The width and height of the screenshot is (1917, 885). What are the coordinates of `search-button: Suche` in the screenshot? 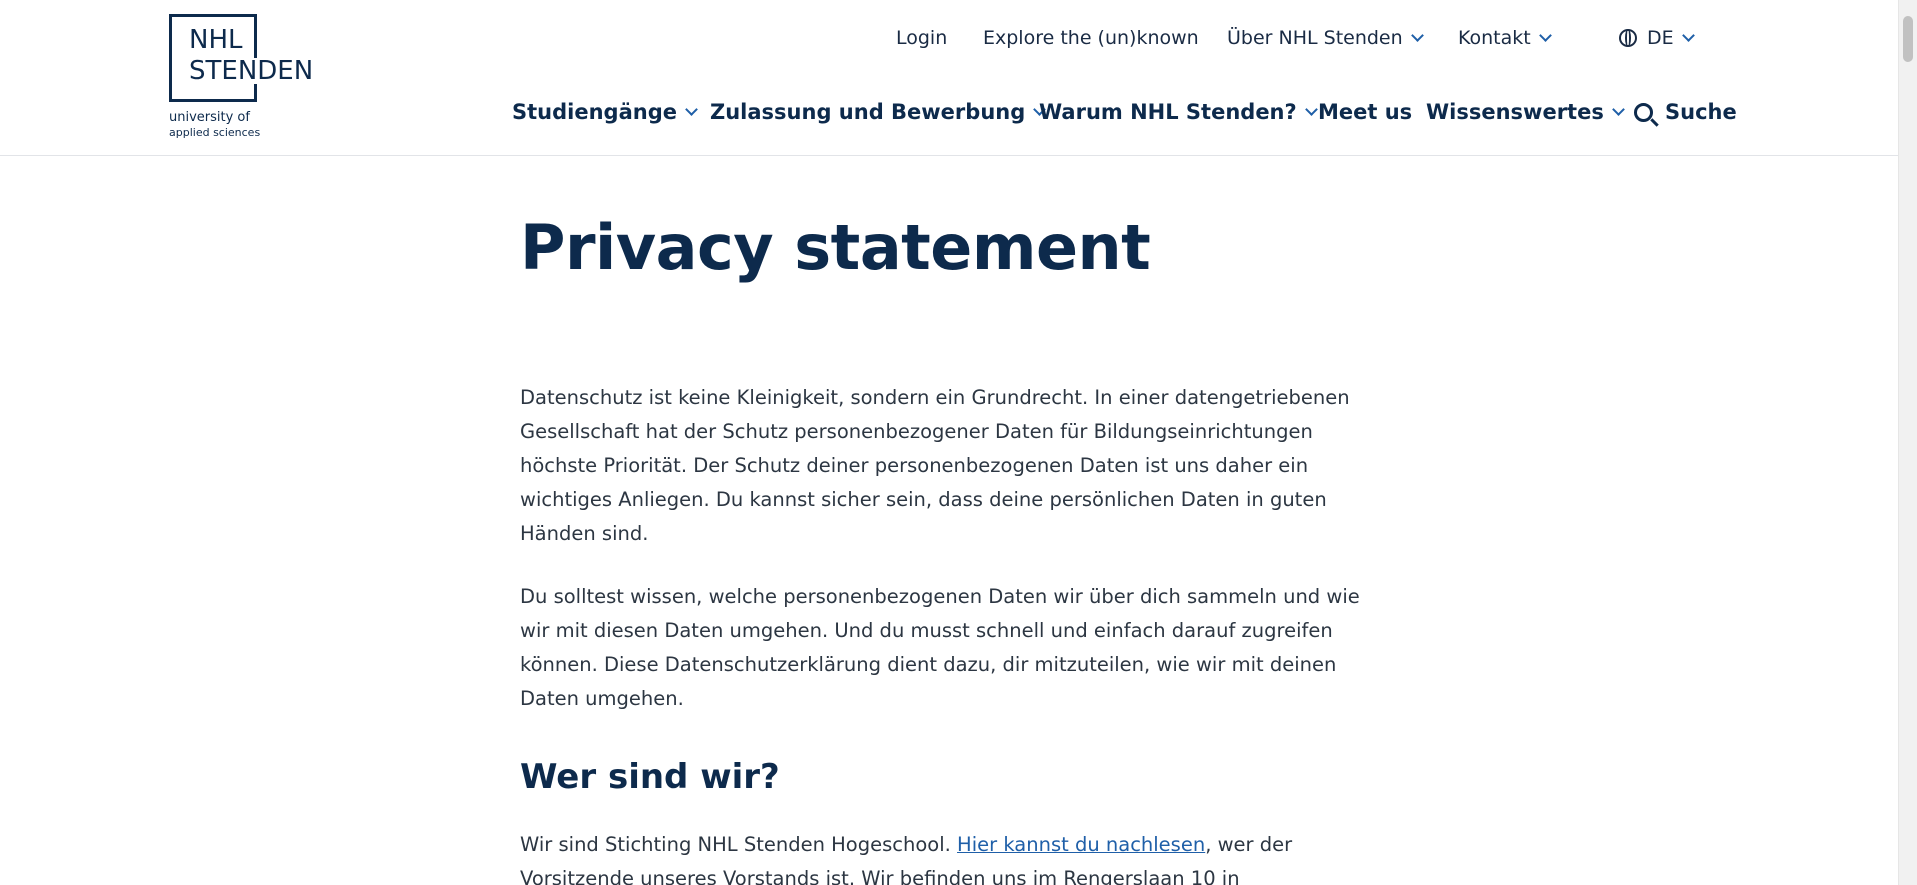 It's located at (1685, 112).